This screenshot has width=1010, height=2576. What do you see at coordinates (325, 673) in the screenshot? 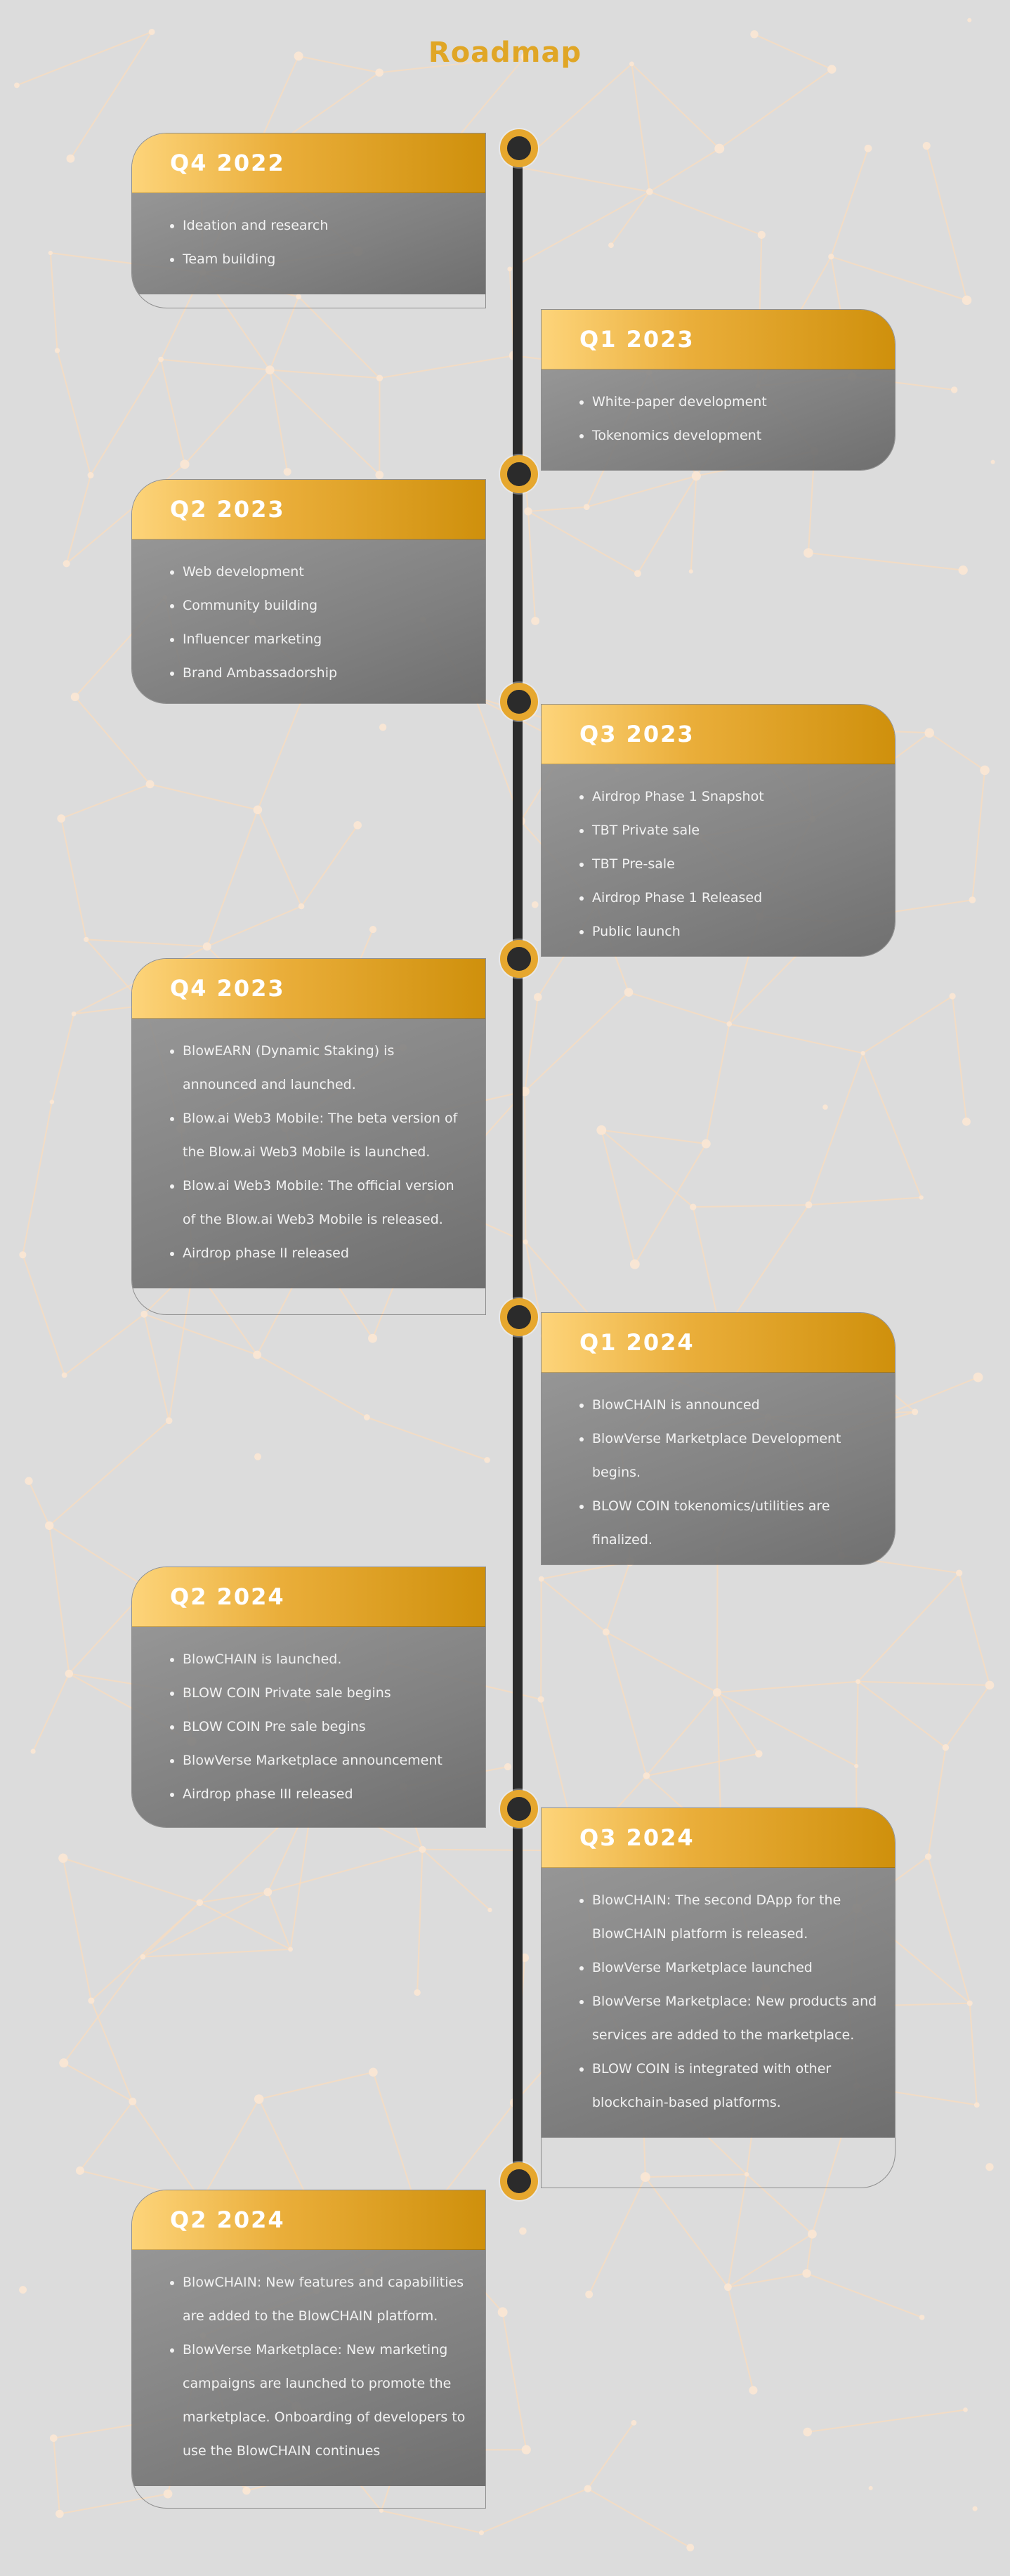
I see `milestone-item: Brand Ambassadorship` at bounding box center [325, 673].